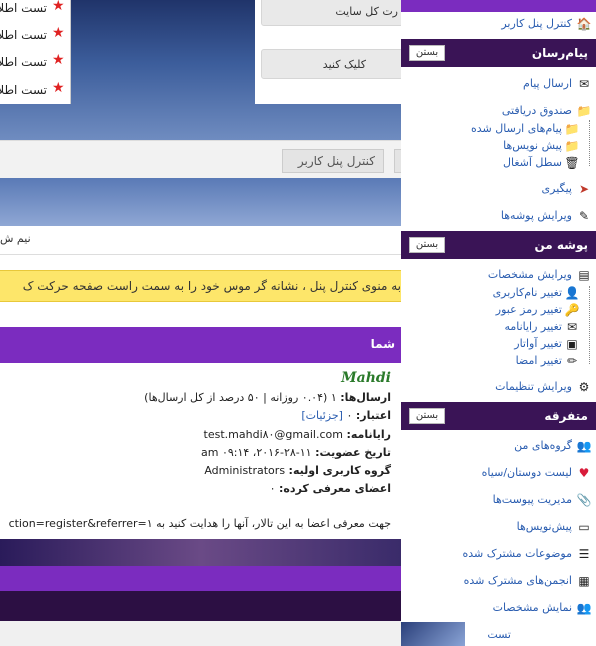 The image size is (596, 646). What do you see at coordinates (584, 216) in the screenshot?
I see `edit-folder-icon: ✎` at bounding box center [584, 216].